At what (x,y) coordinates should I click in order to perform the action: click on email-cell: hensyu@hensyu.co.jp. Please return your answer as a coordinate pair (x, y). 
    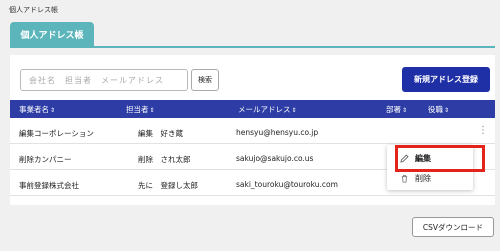
    Looking at the image, I should click on (277, 132).